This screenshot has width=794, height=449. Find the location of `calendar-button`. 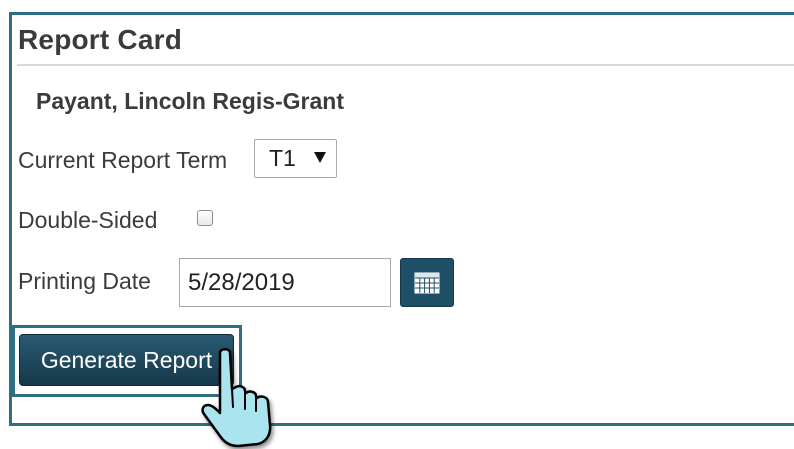

calendar-button is located at coordinates (427, 282).